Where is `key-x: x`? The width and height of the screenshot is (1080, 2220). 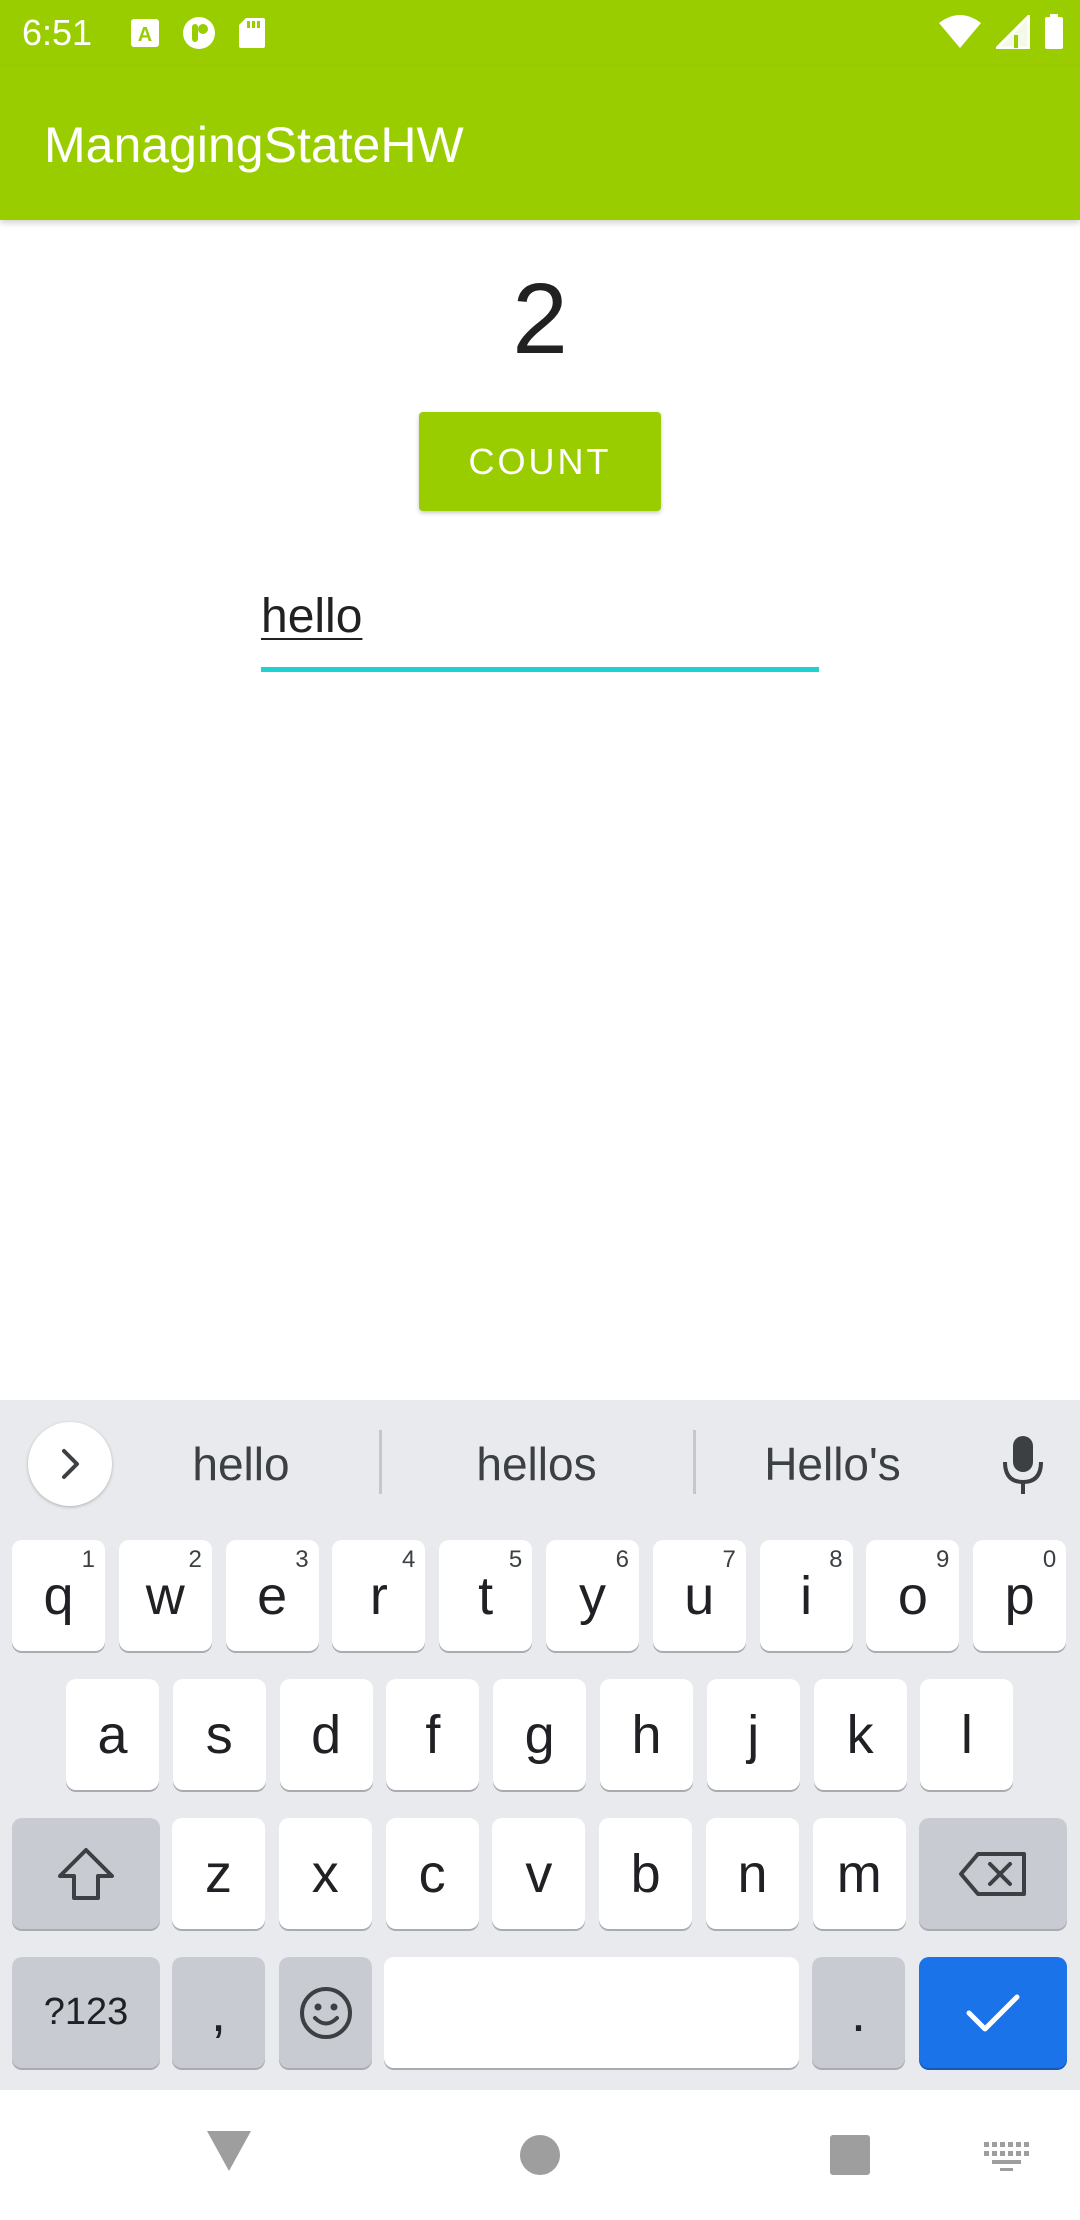
key-x: x is located at coordinates (325, 1873).